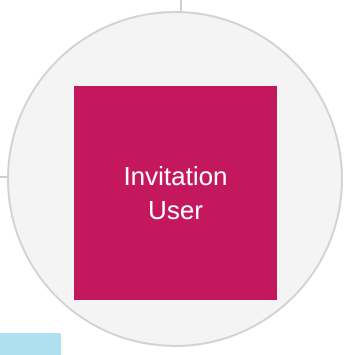 The height and width of the screenshot is (355, 351). What do you see at coordinates (30, 344) in the screenshot?
I see `adjacent-node-edge` at bounding box center [30, 344].